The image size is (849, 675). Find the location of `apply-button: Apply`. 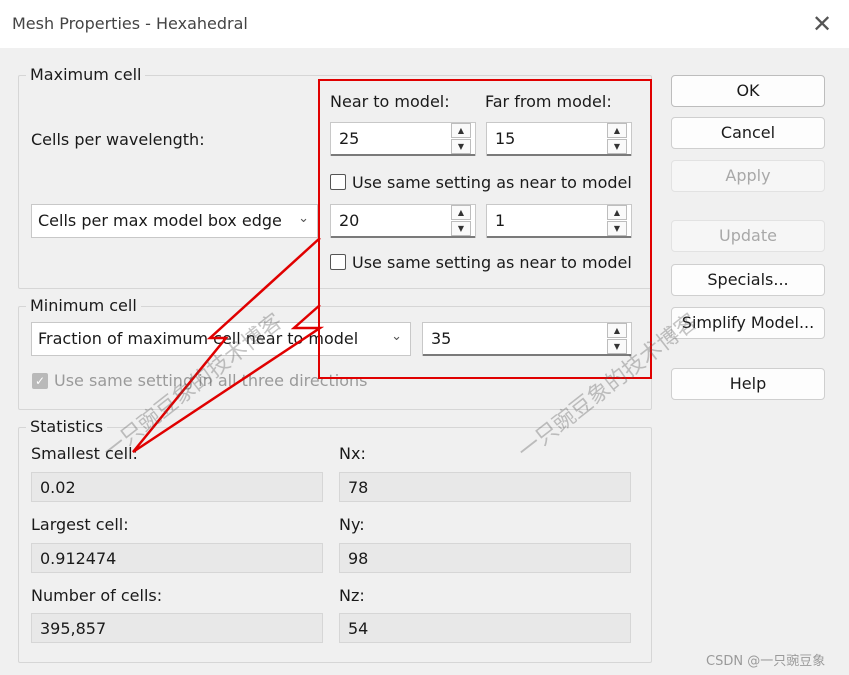

apply-button: Apply is located at coordinates (748, 176).